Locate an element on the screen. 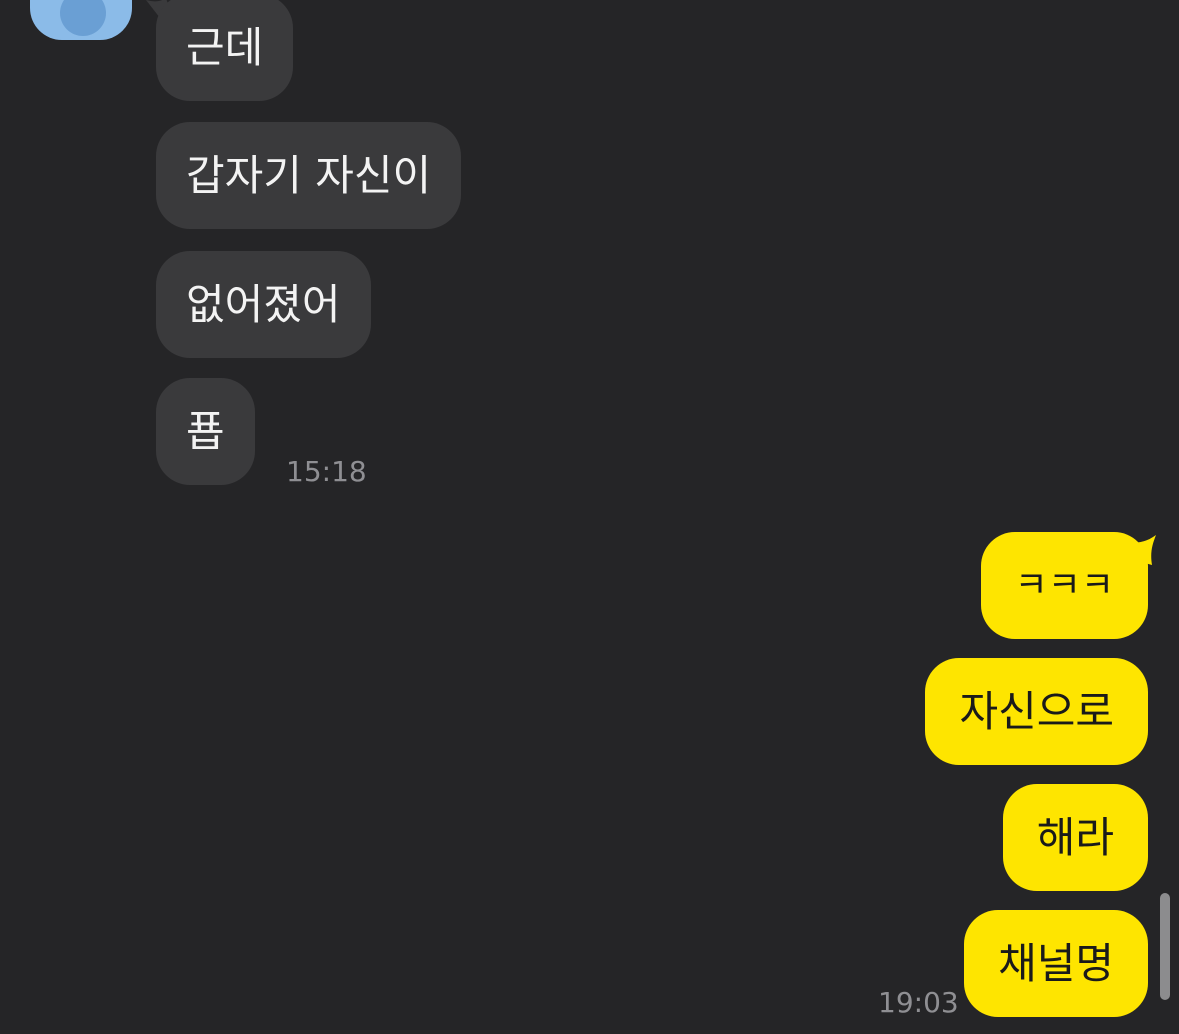 Image resolution: width=1179 pixels, height=1034 pixels. outgoing-message: 해라 is located at coordinates (1075, 837).